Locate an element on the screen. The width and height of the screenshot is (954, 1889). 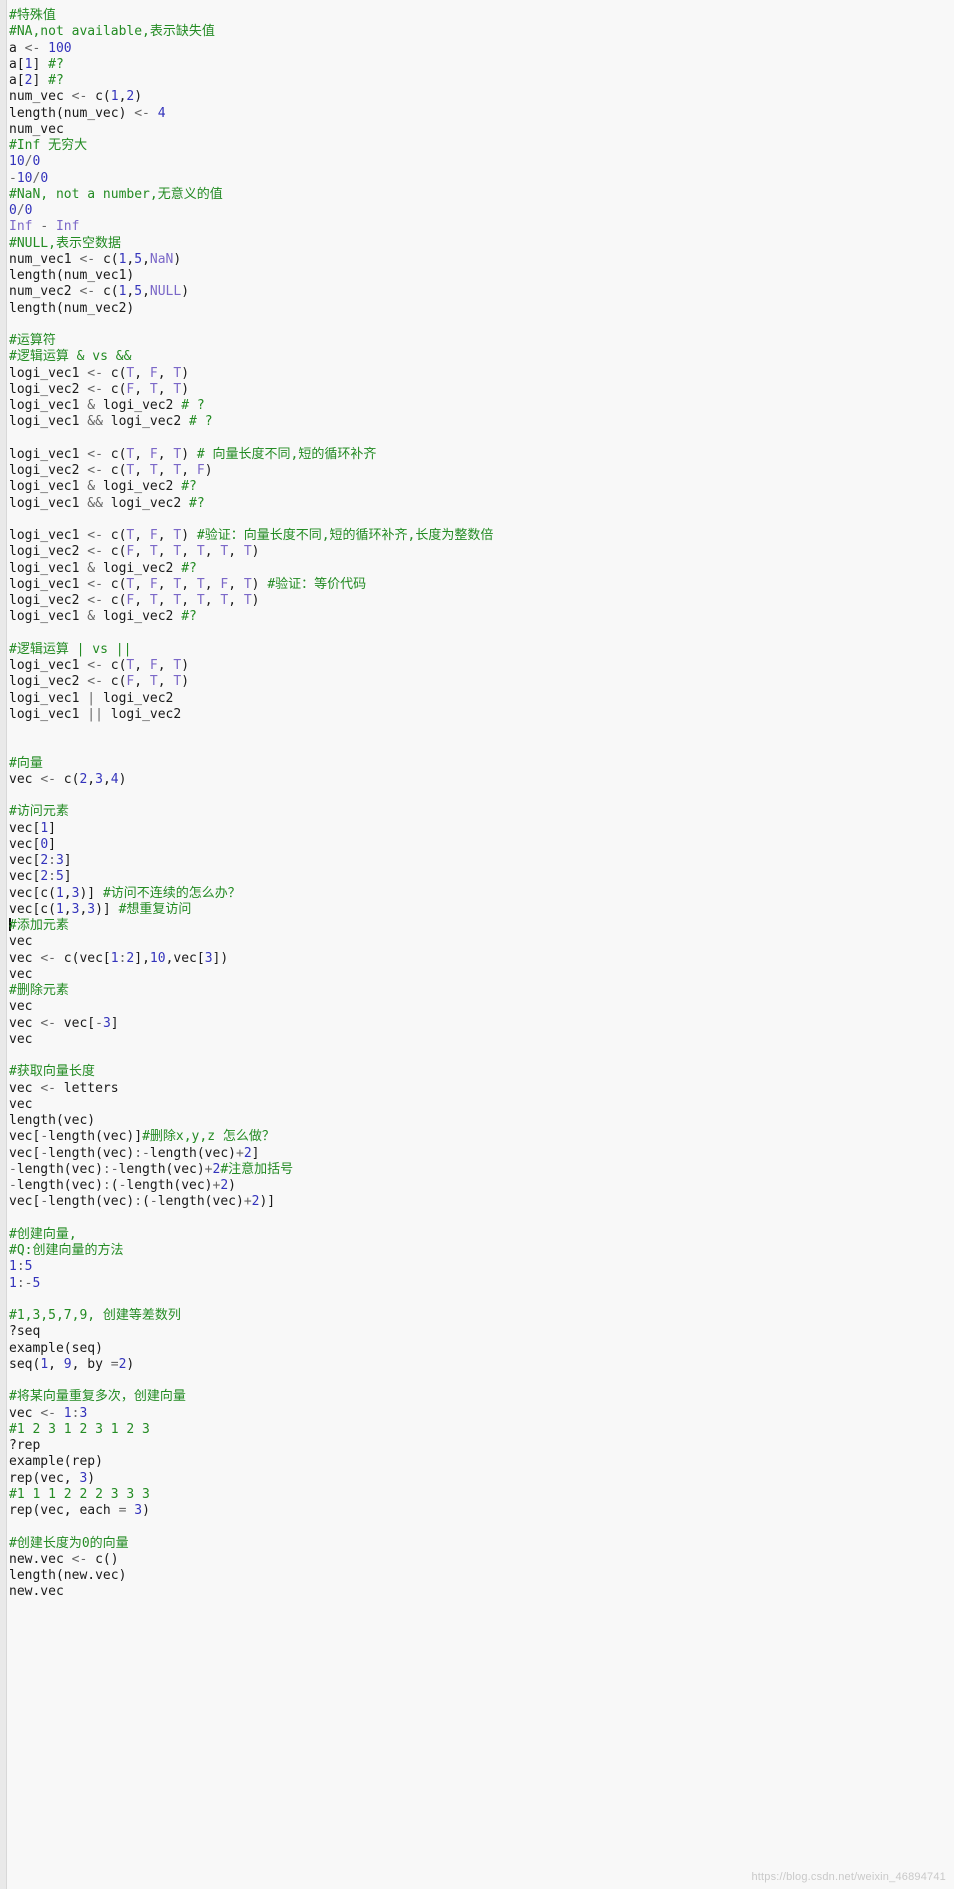
code-line: -length(vec):-length(vec)+2#注意加括号 is located at coordinates (481, 1170).